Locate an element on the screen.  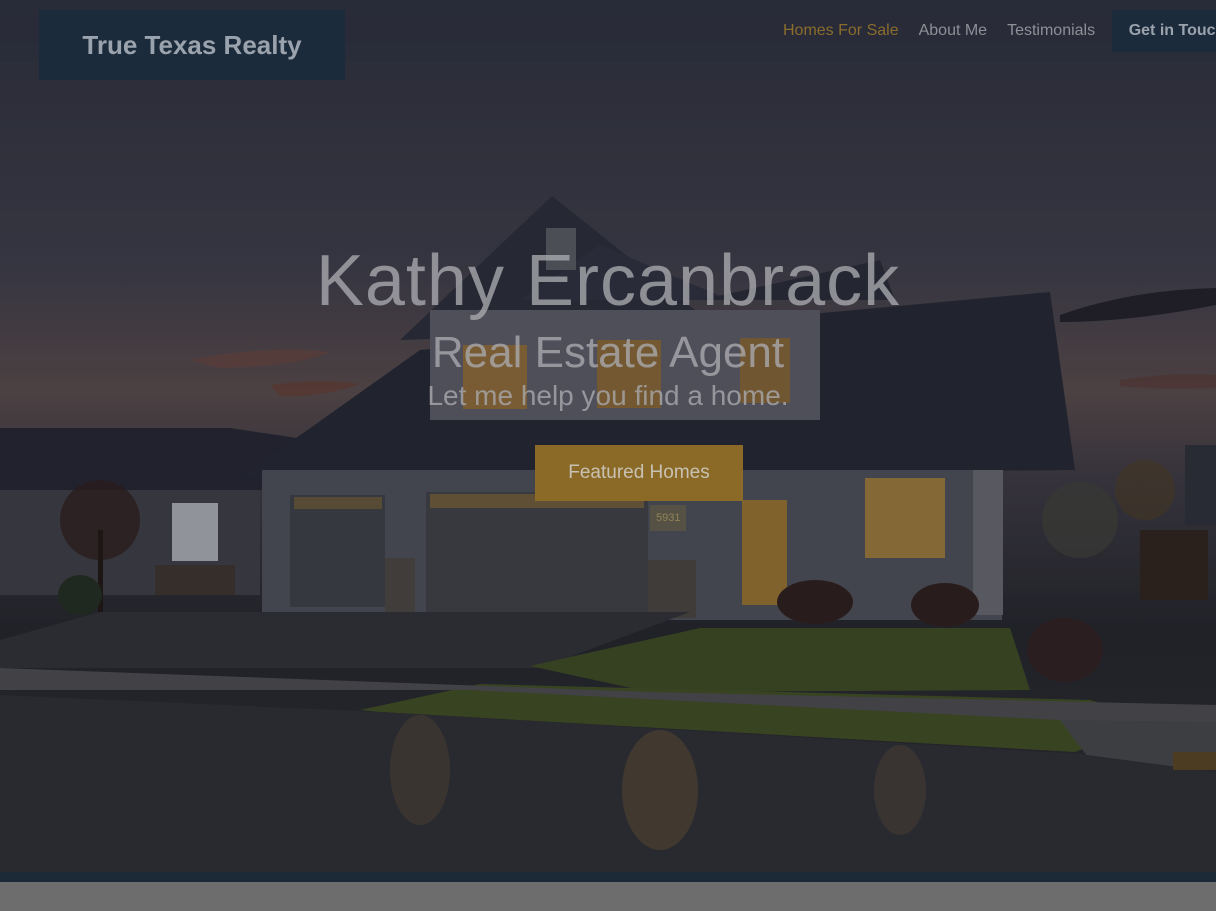
featured-homes-button: Featured Homes is located at coordinates (639, 473).